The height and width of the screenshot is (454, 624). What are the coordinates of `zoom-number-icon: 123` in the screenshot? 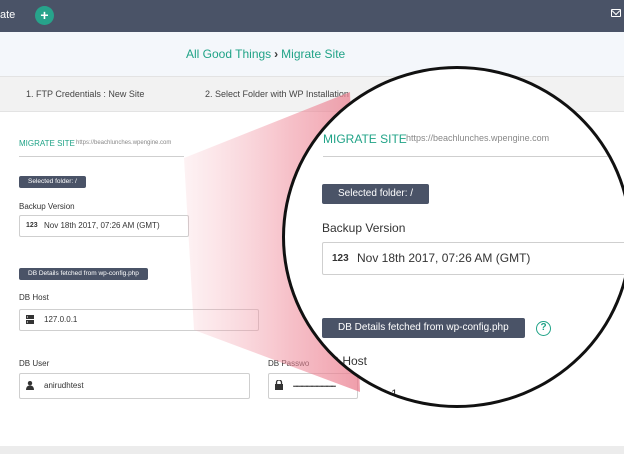 It's located at (340, 258).